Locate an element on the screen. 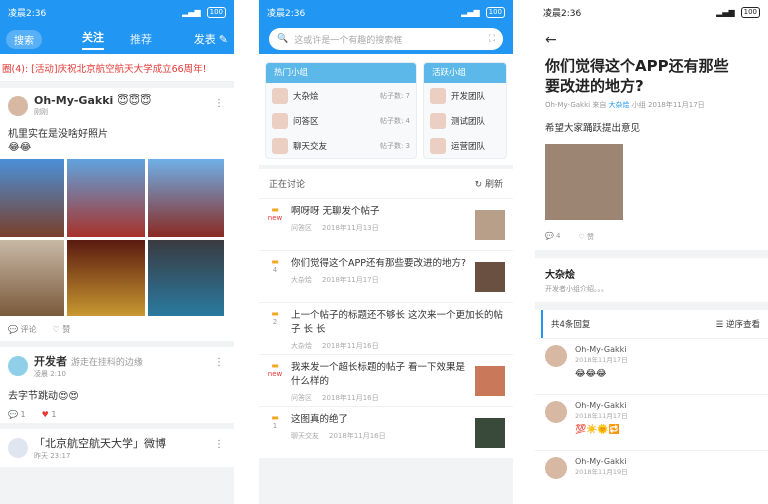  group-suffix: 小组 is located at coordinates (638, 105).